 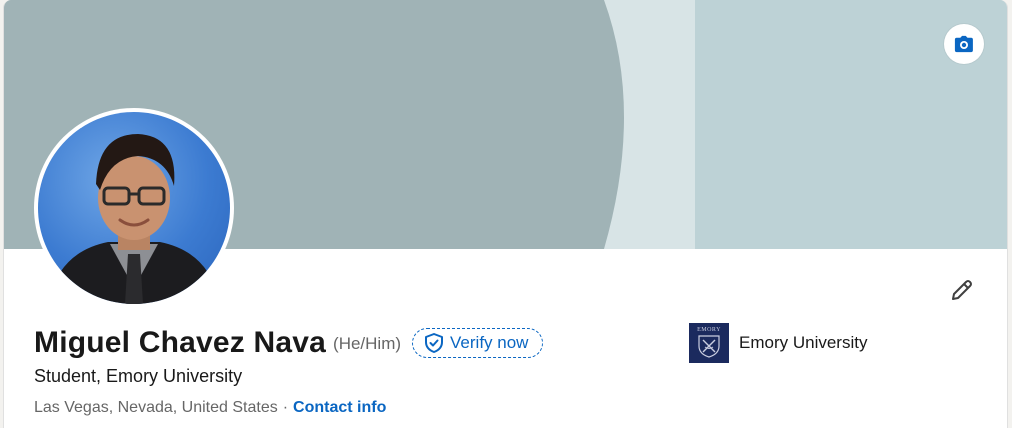 I want to click on profile-location: Las Vegas, Nevada, United States, so click(x=156, y=407).